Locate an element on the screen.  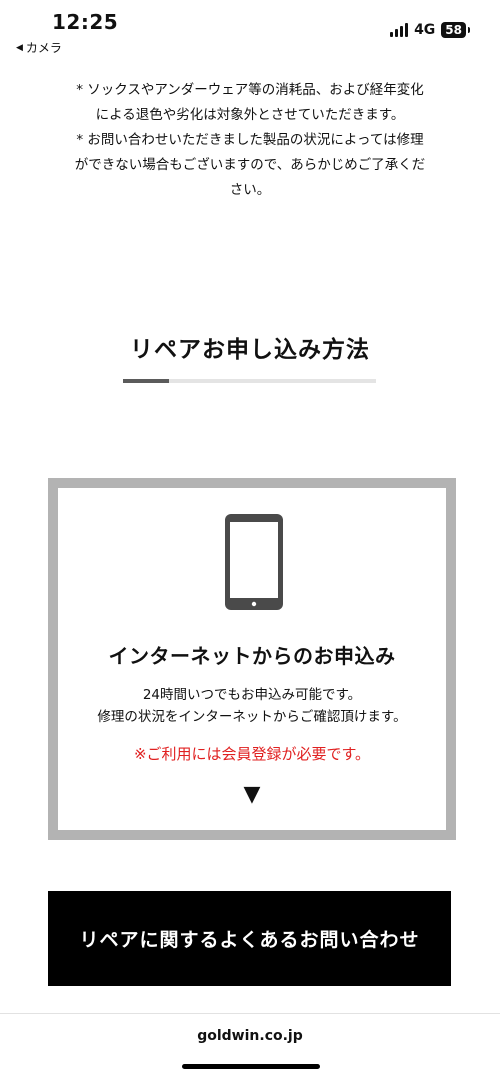
status-bar: 12:25 ◀ カメラ 4G 58 is located at coordinates (250, 30).